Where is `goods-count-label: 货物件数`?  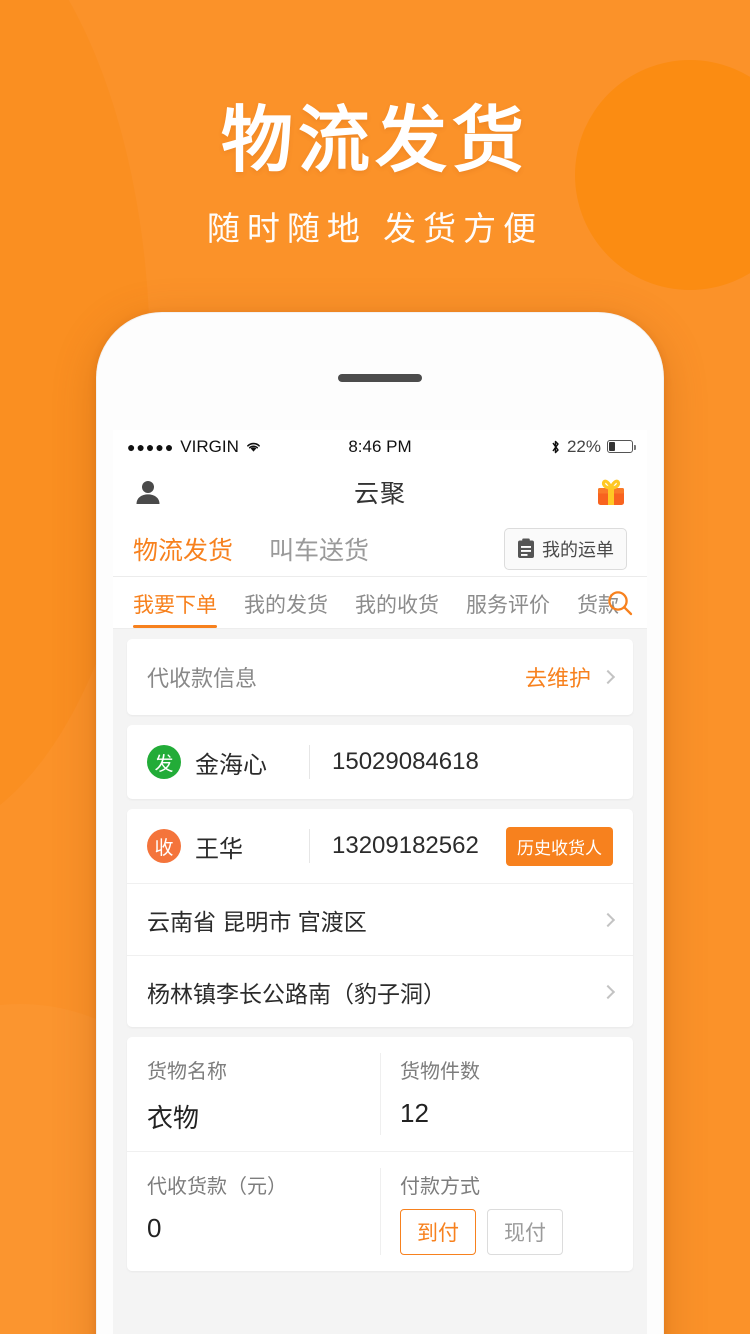
goods-count-label: 货物件数 is located at coordinates (440, 1072).